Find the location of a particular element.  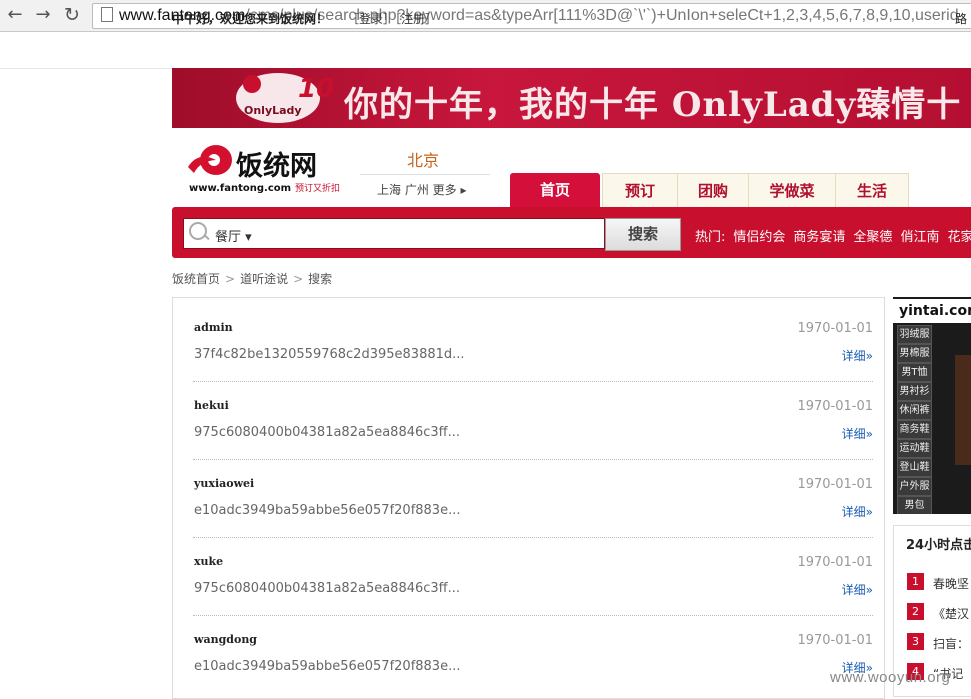

hot-link: 情侣约会 is located at coordinates (759, 237).